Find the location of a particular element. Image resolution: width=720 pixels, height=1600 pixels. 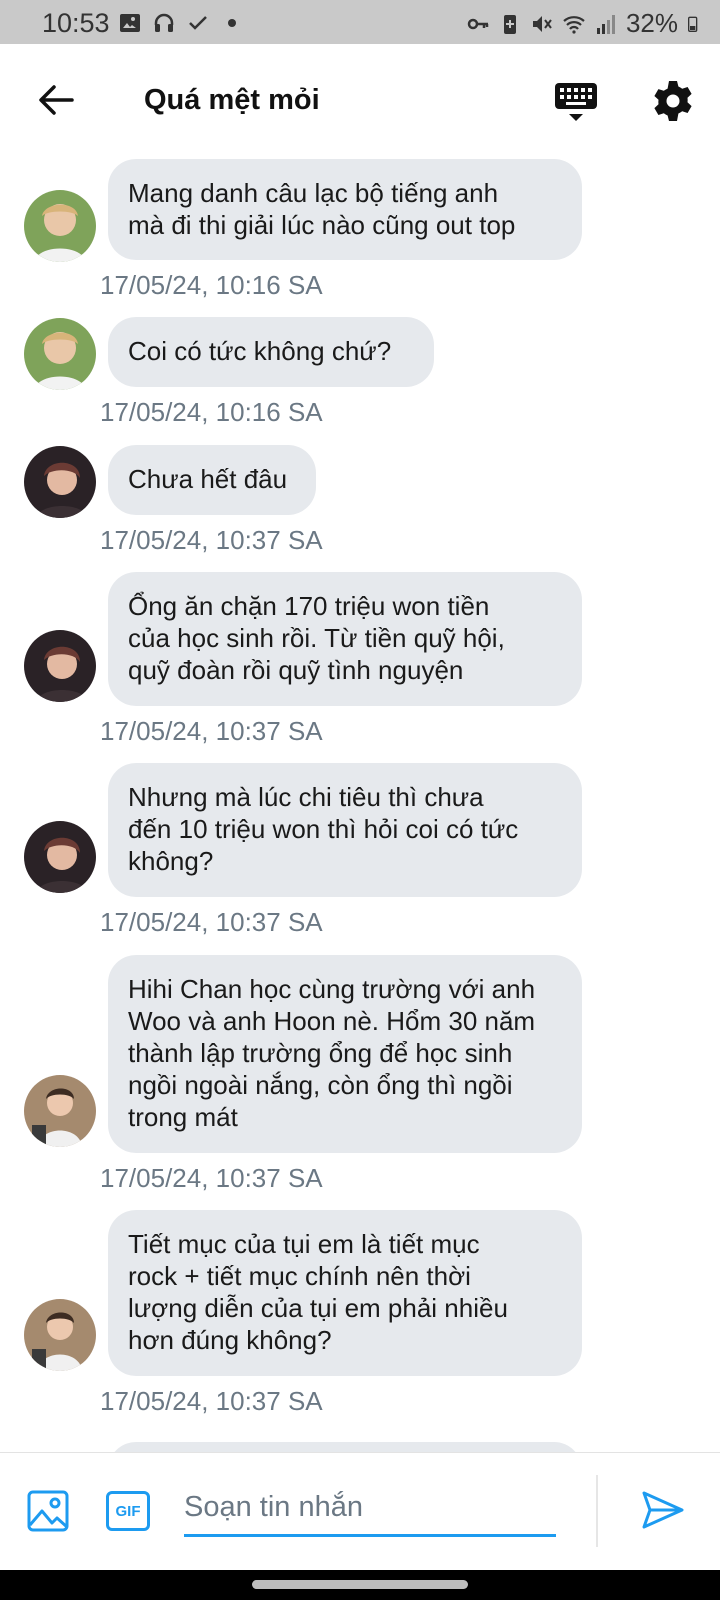

chat-header: Quá mệt mỏi is located at coordinates (360, 100).